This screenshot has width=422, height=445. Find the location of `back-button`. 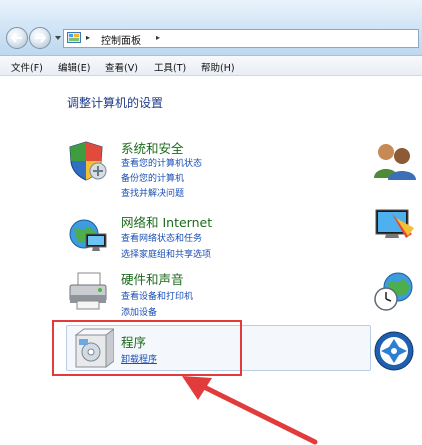

back-button is located at coordinates (17, 38).